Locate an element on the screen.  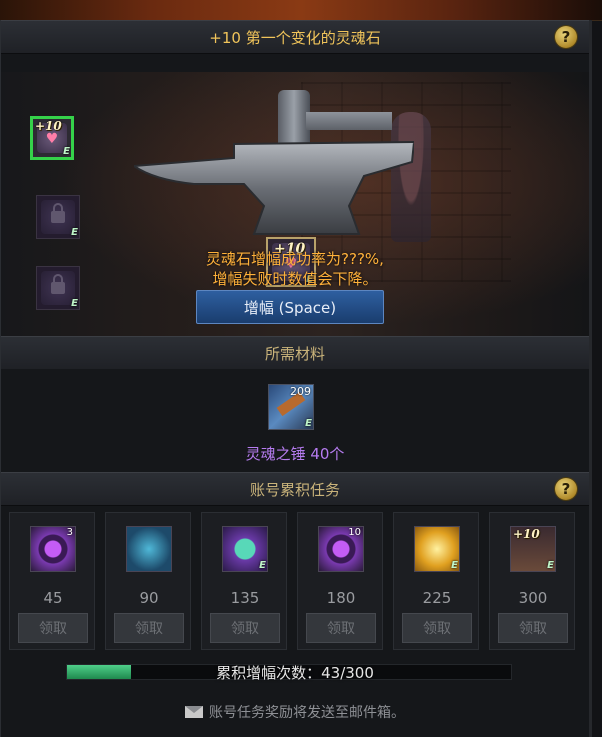
task-threshold: 225 is located at coordinates (437, 598).